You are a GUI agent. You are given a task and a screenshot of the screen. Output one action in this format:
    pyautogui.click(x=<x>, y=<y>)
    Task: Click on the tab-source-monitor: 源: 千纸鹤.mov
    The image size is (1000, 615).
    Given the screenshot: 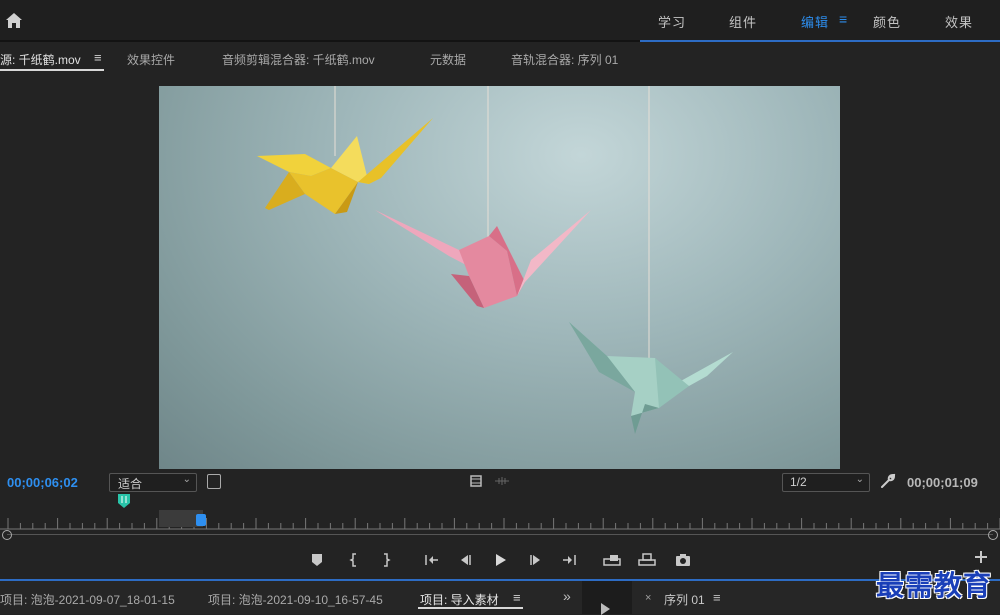 What is the action you would take?
    pyautogui.click(x=40, y=59)
    